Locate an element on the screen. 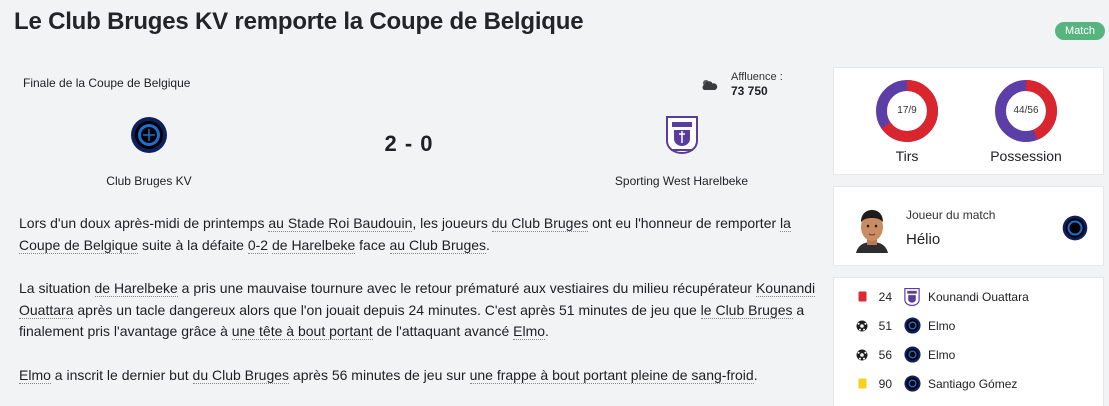  event-minute: 90 is located at coordinates (885, 384).